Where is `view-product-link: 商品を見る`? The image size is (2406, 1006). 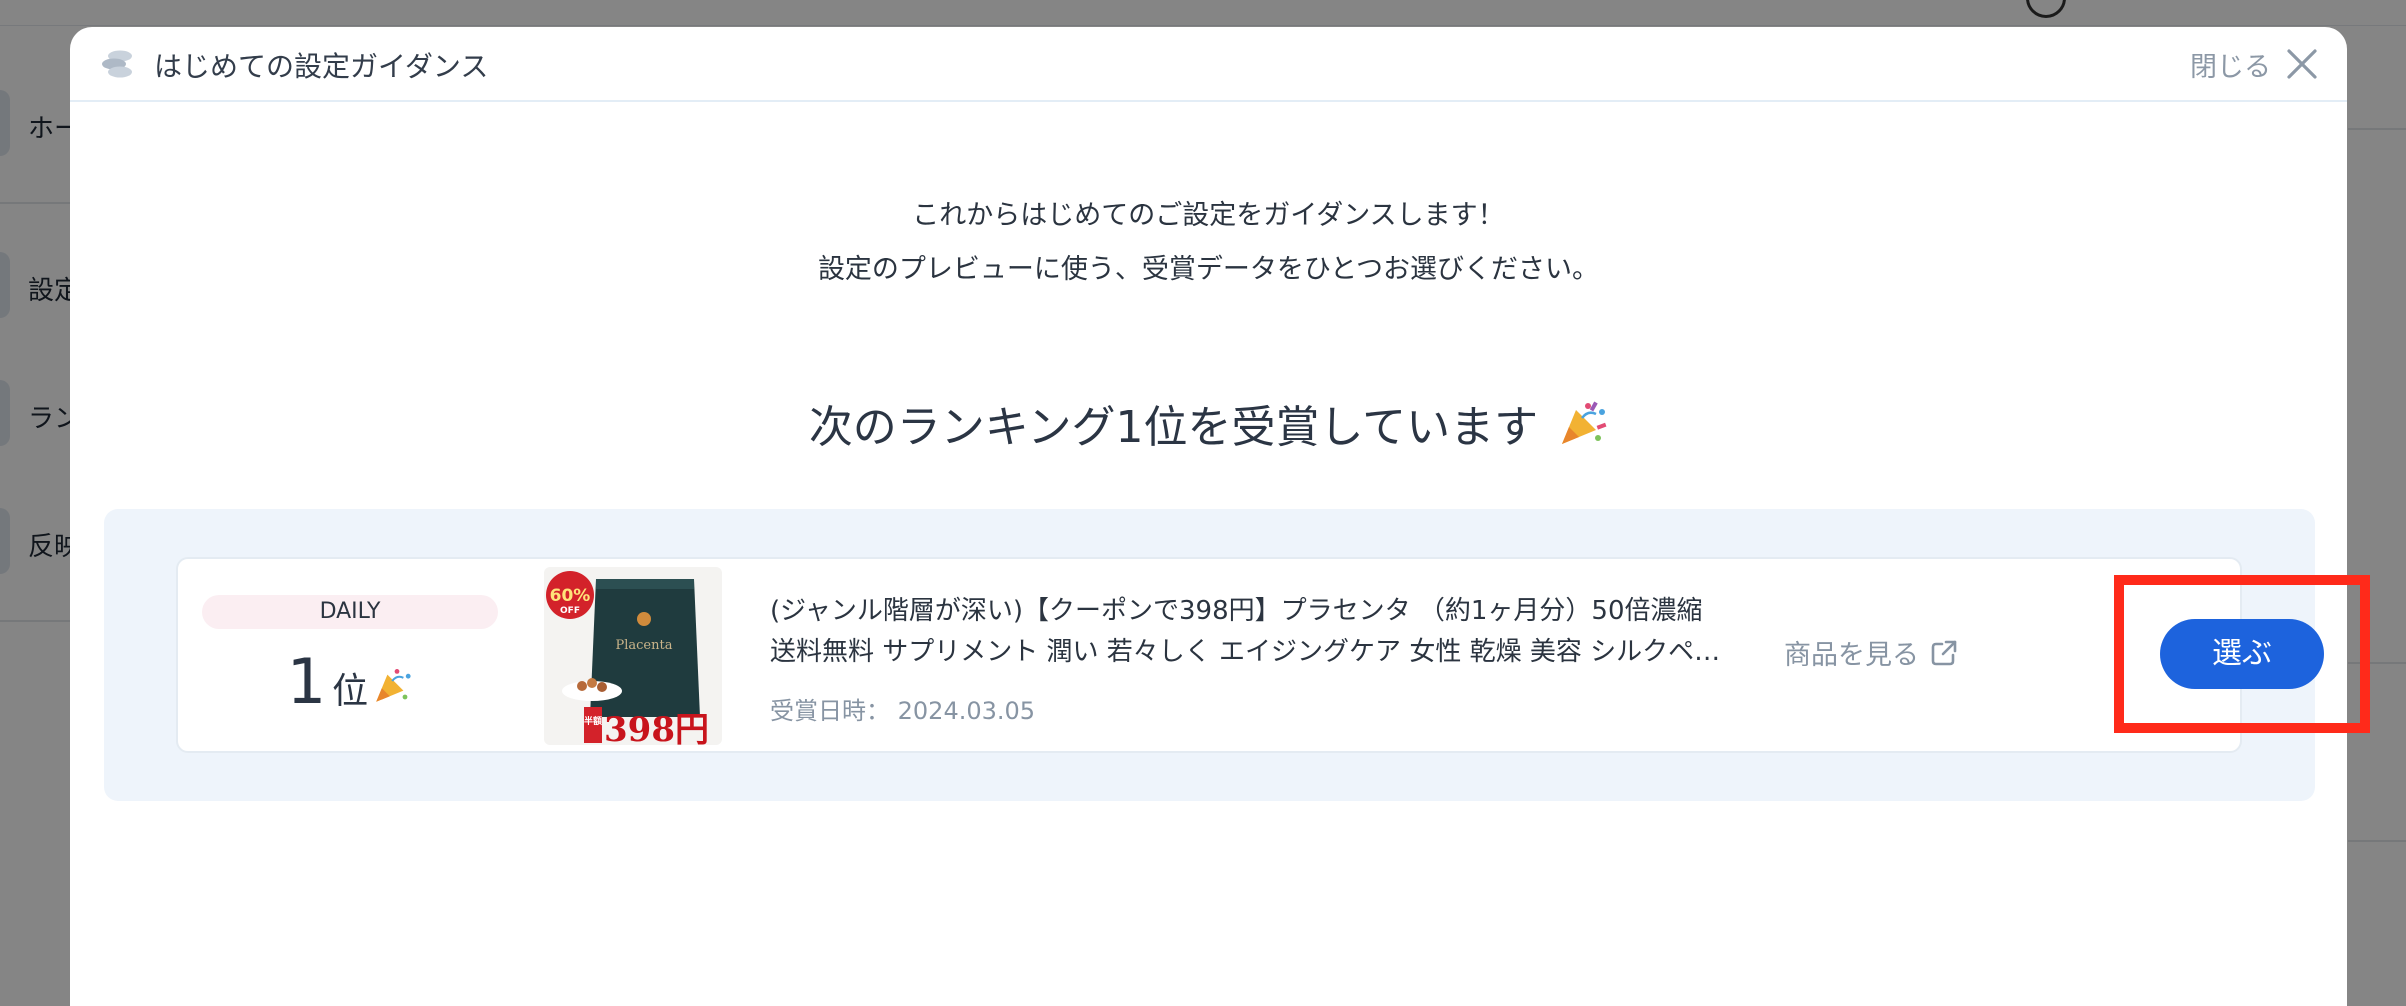 view-product-link: 商品を見る is located at coordinates (1871, 652).